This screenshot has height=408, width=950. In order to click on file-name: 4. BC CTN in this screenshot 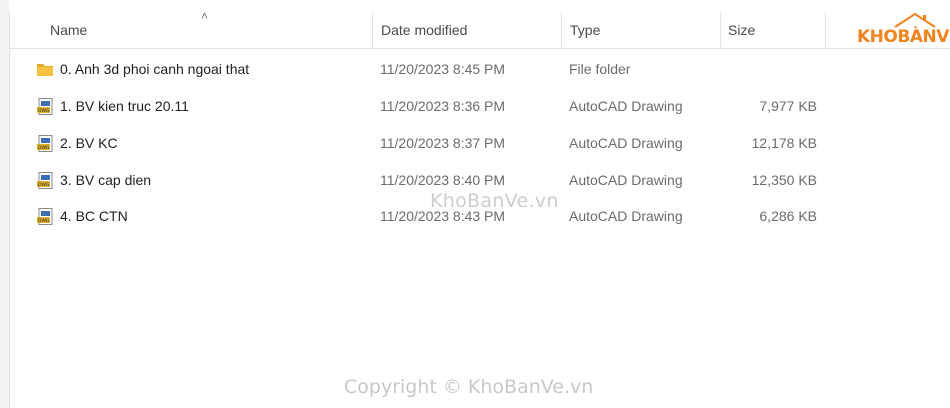, I will do `click(94, 216)`.